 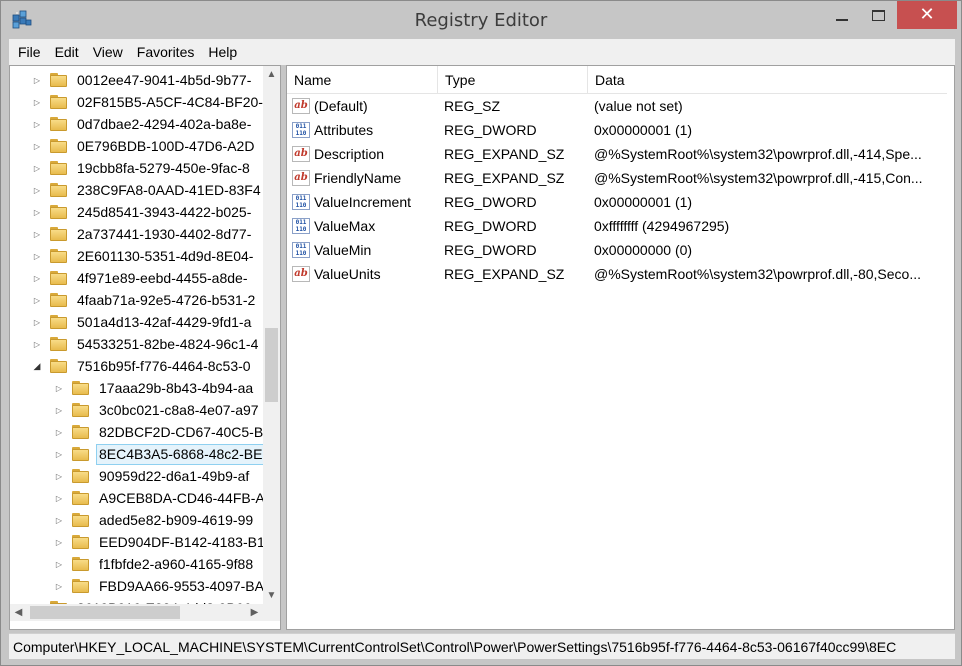 I want to click on tree-item: ▷ 19cbb8fa-5279-450e-9fac-8, so click(x=136, y=168).